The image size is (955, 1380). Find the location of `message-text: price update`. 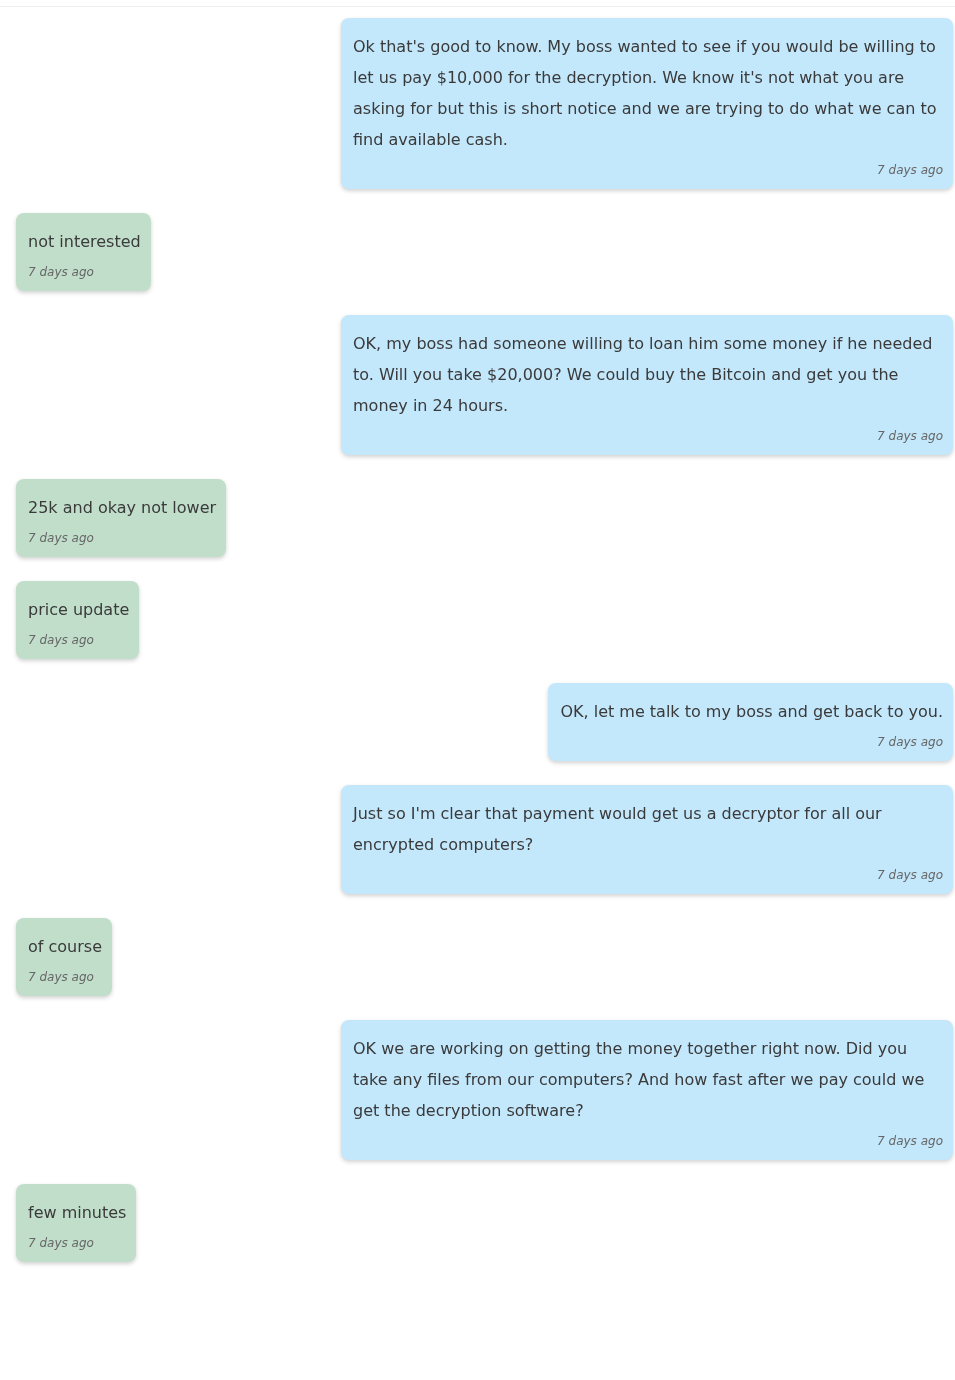

message-text: price update is located at coordinates (79, 610).